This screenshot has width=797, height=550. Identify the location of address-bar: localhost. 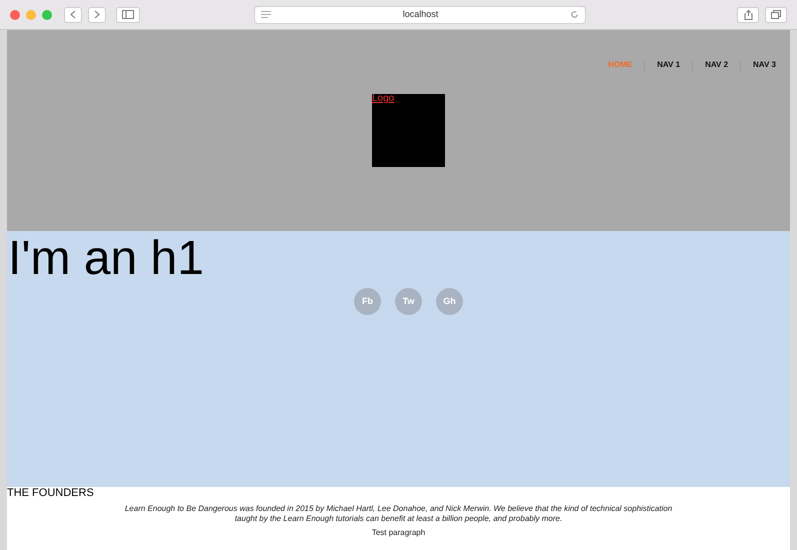
(420, 15).